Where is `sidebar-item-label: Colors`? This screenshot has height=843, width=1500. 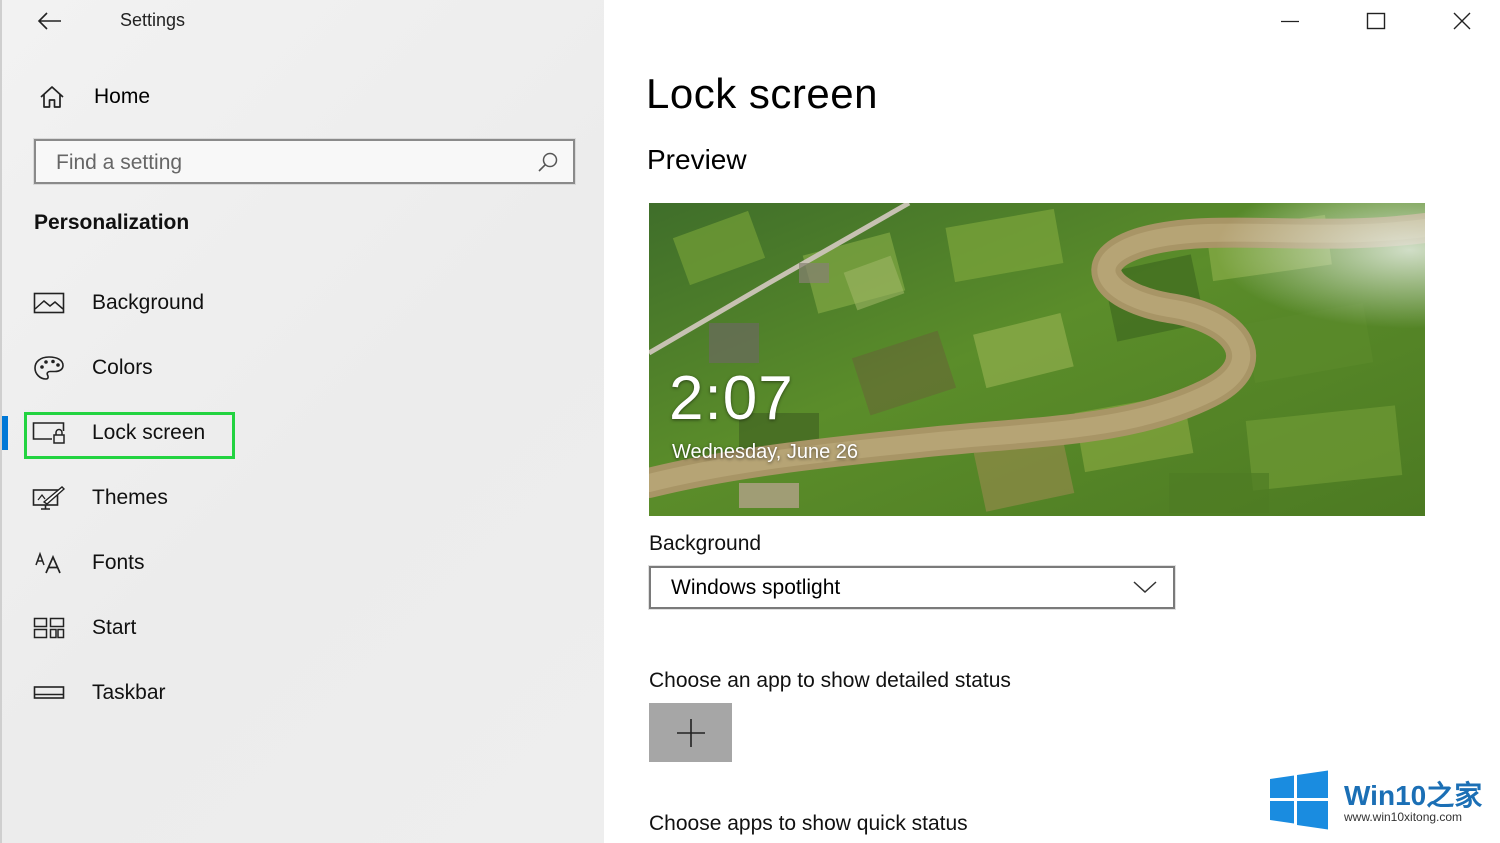
sidebar-item-label: Colors is located at coordinates (122, 367).